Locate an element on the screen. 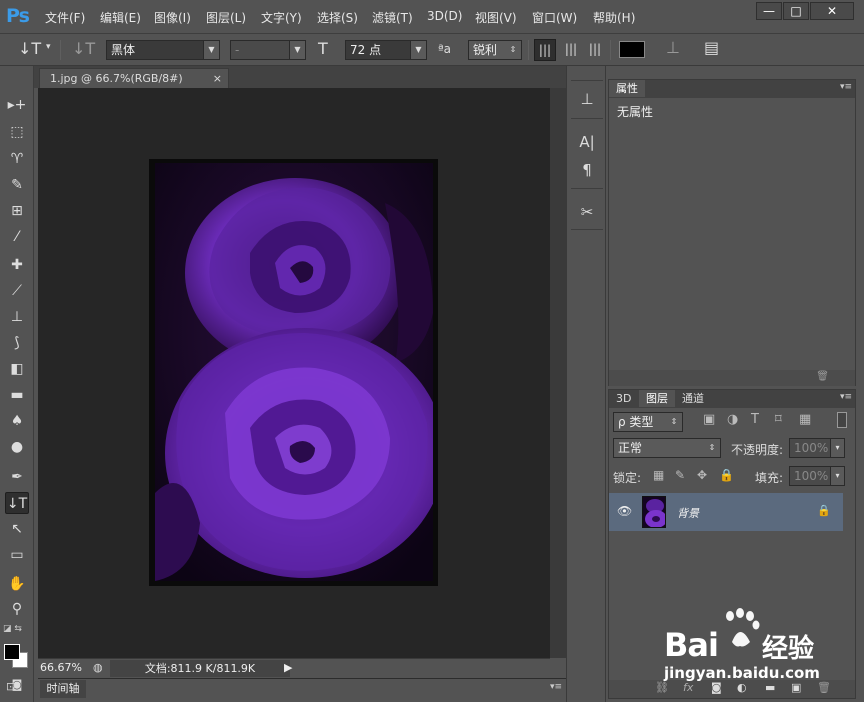  preset-dropdown-icon: ▾ is located at coordinates (48, 47).